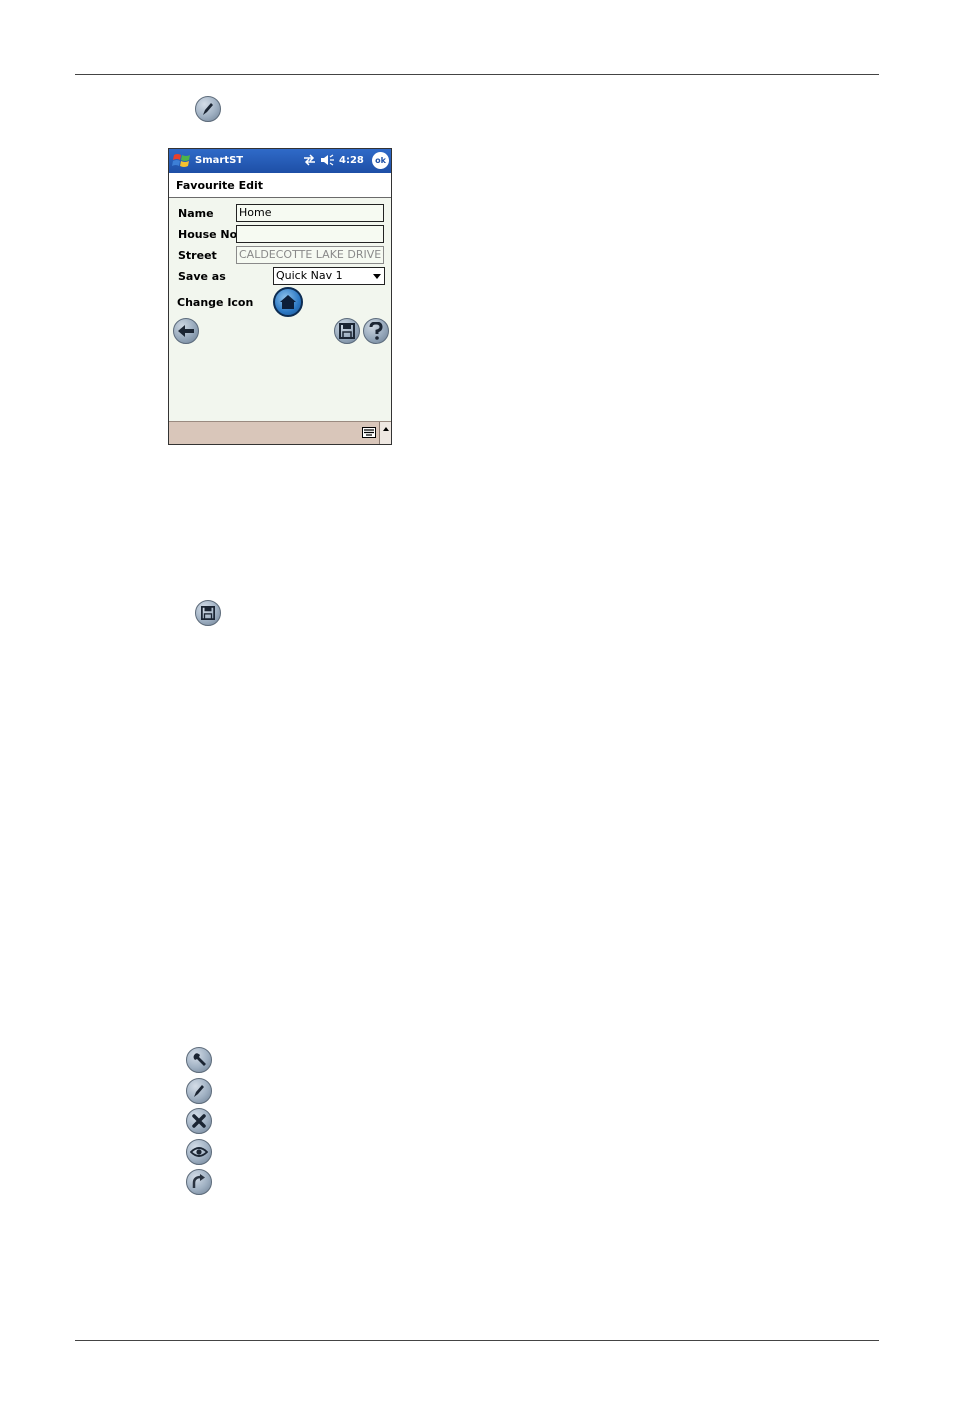 This screenshot has height=1415, width=954. What do you see at coordinates (377, 276) in the screenshot?
I see `chevron-down-icon` at bounding box center [377, 276].